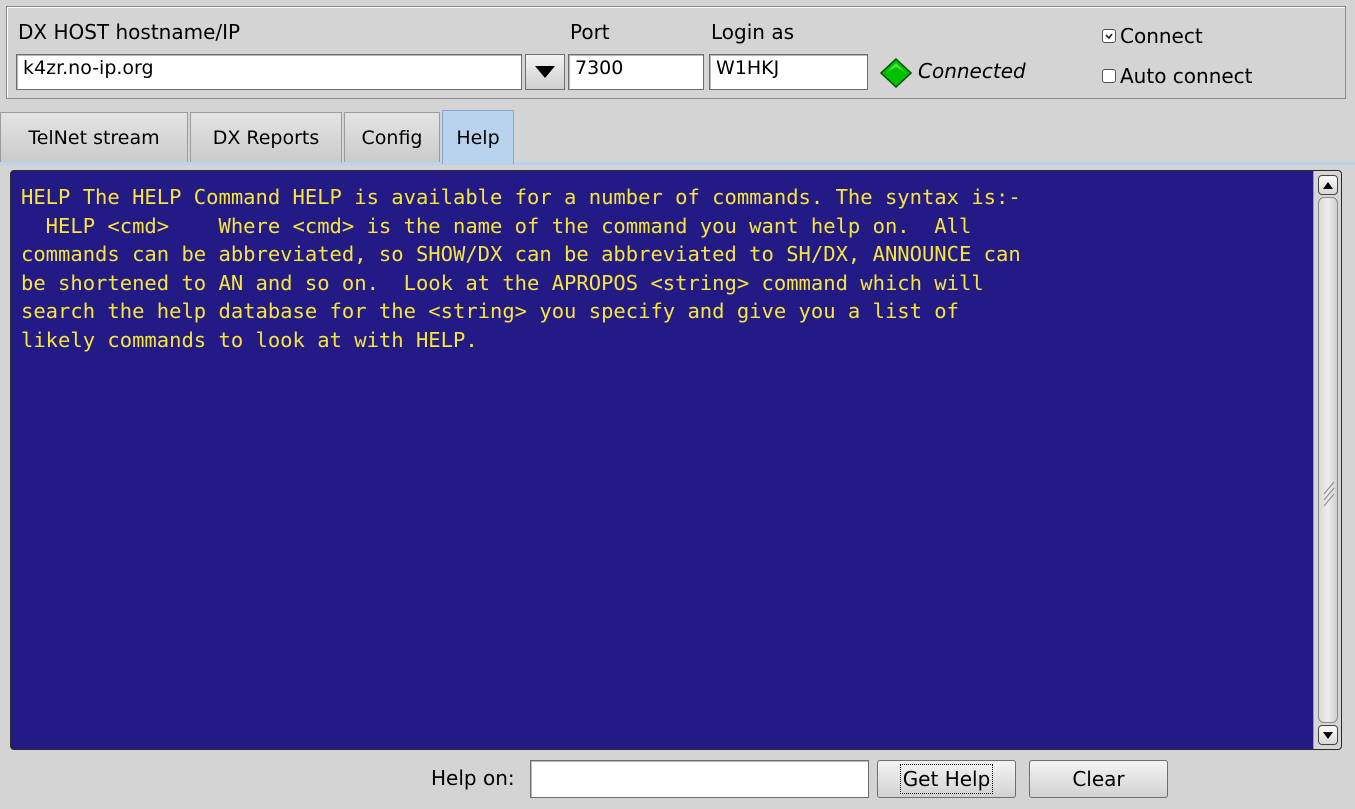 The height and width of the screenshot is (809, 1355). Describe the element at coordinates (269, 72) in the screenshot. I see `host-input: k4zr.no-ip.org` at that location.